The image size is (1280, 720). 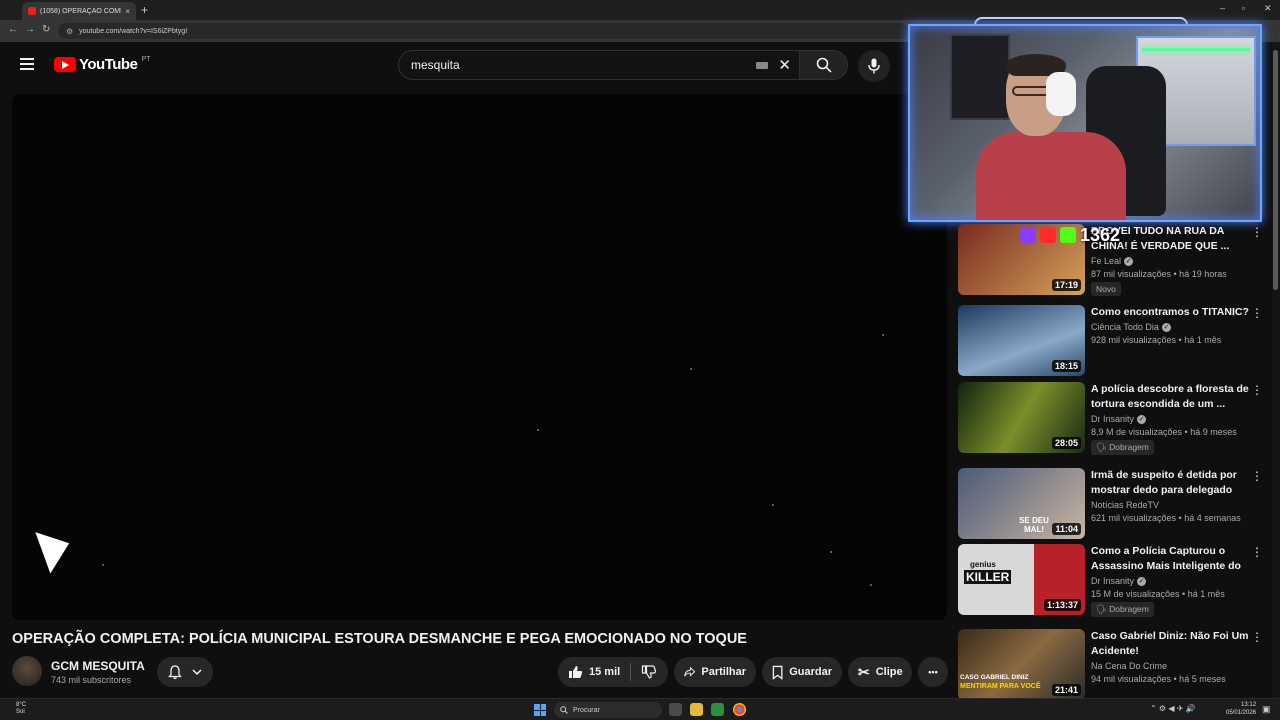 What do you see at coordinates (1062, 605) in the screenshot?
I see `duration-badge: 1:13:37` at bounding box center [1062, 605].